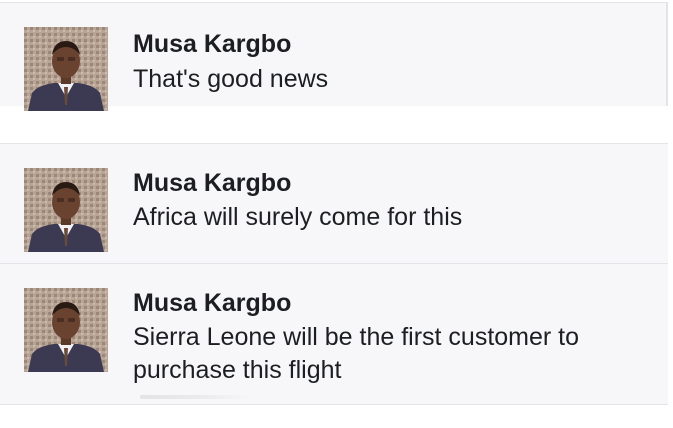 This screenshot has width=673, height=428. What do you see at coordinates (195, 397) in the screenshot?
I see `faded-text-remnant` at bounding box center [195, 397].